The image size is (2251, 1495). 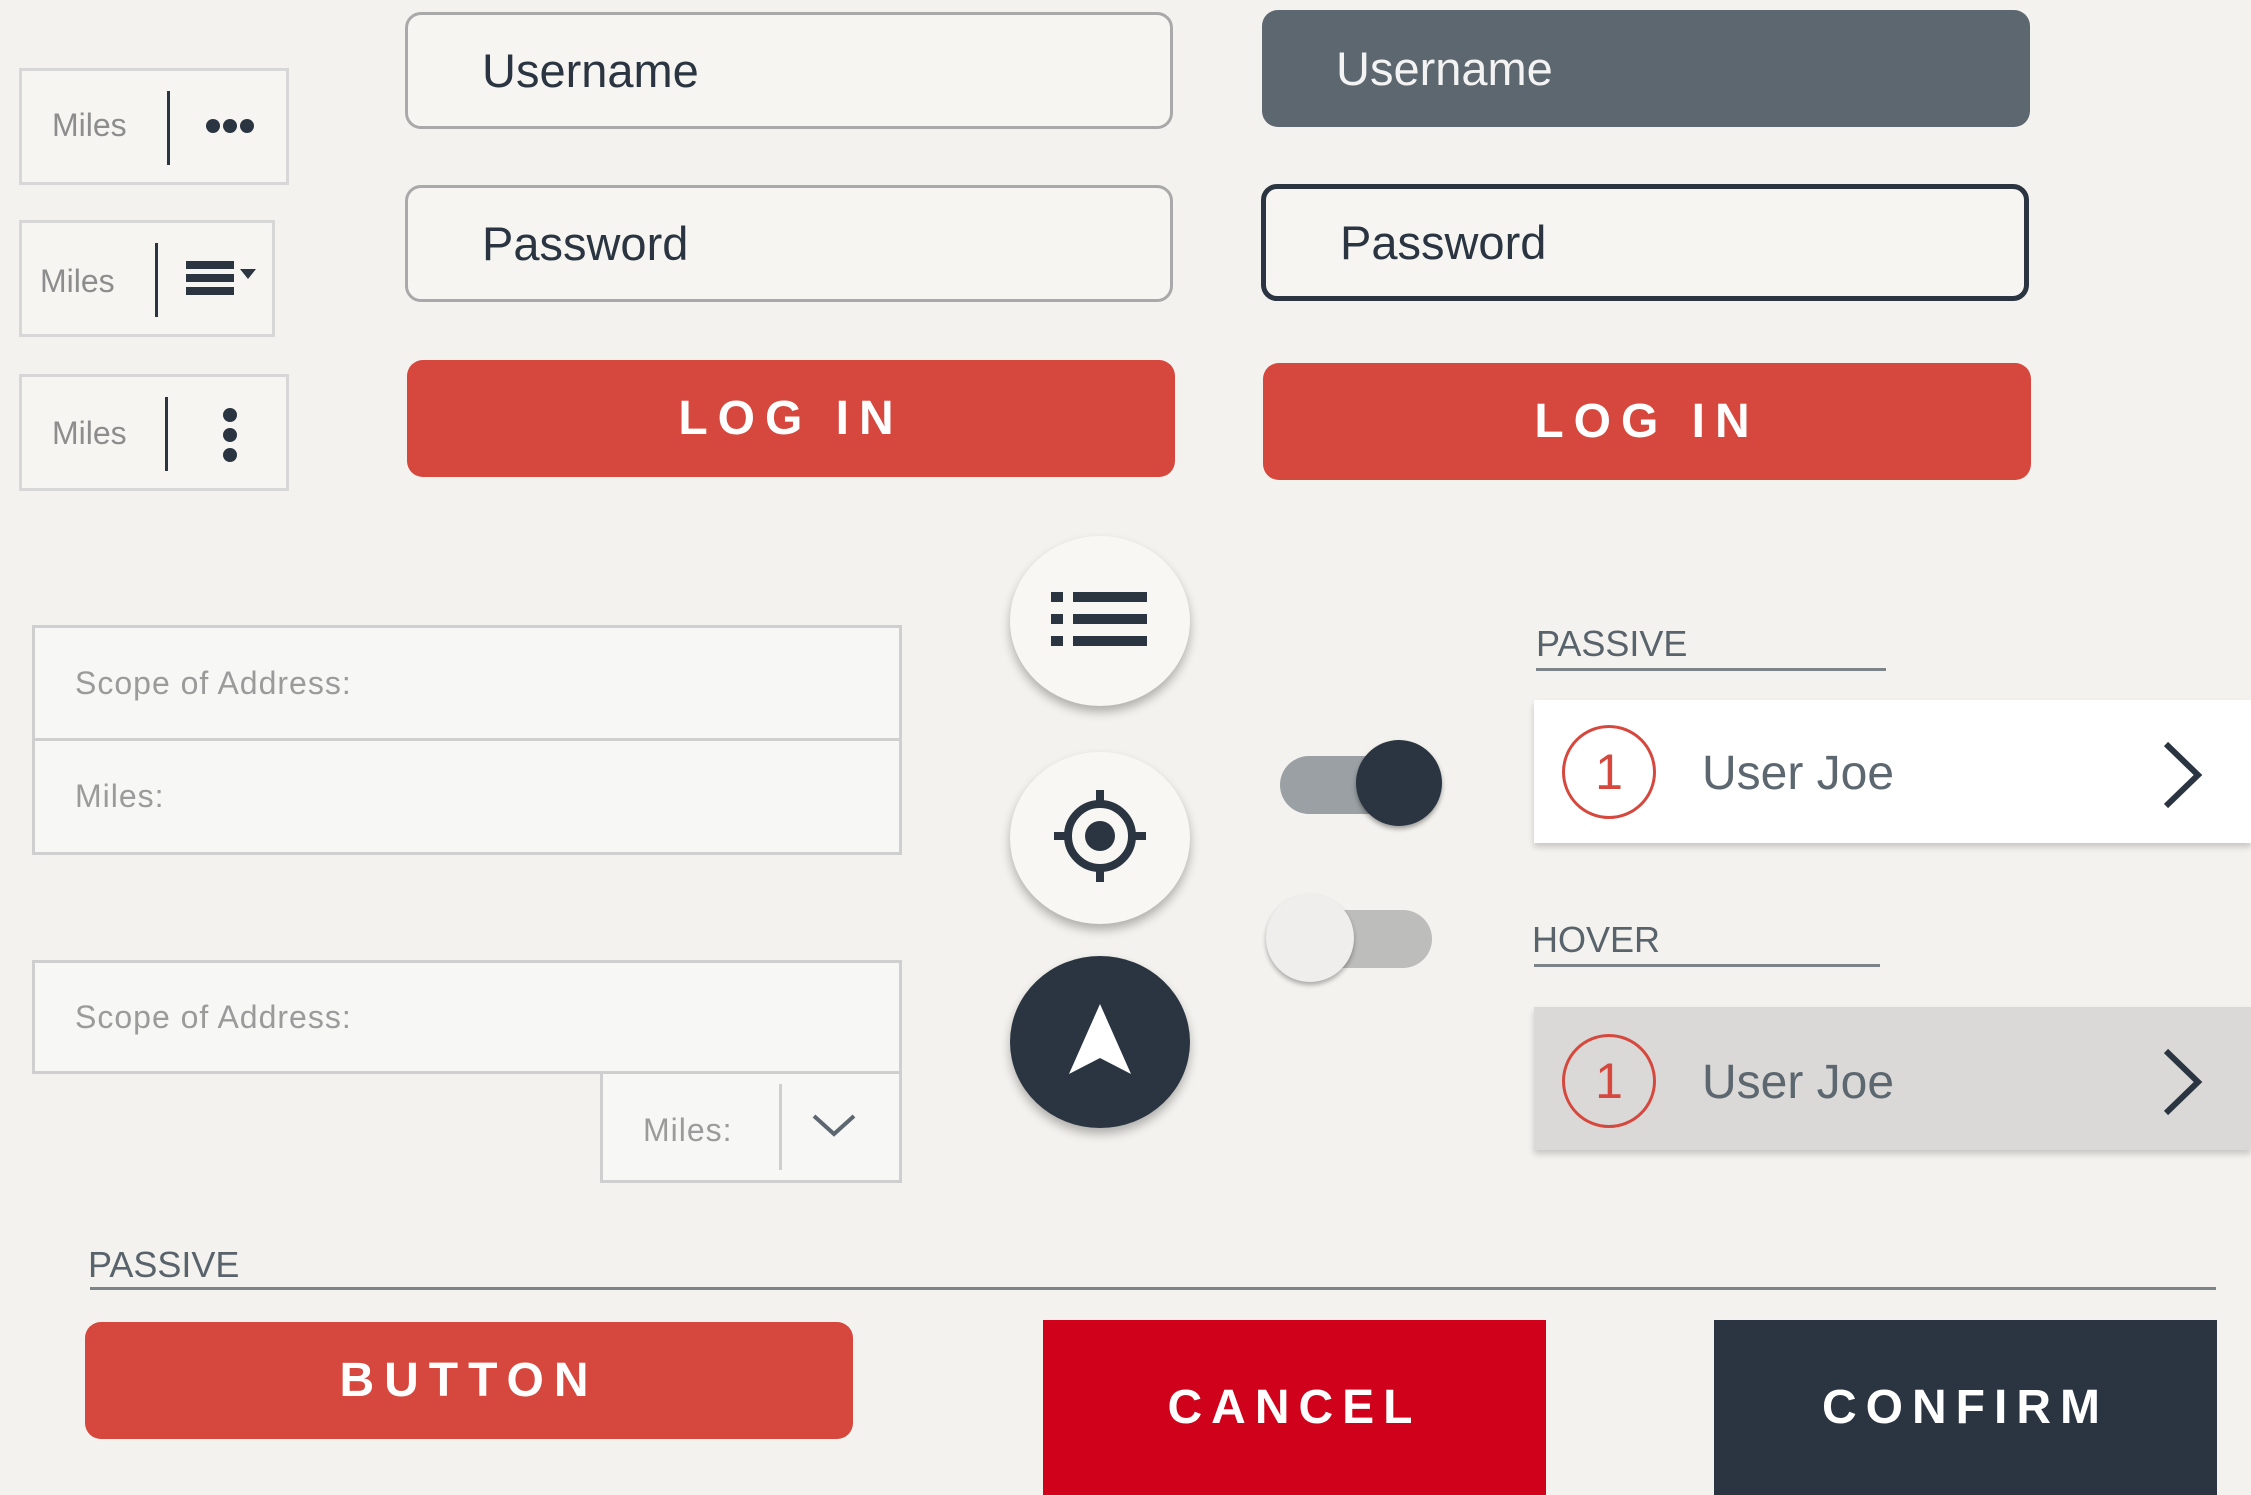 What do you see at coordinates (1596, 939) in the screenshot?
I see `hover-section-label: HOVER` at bounding box center [1596, 939].